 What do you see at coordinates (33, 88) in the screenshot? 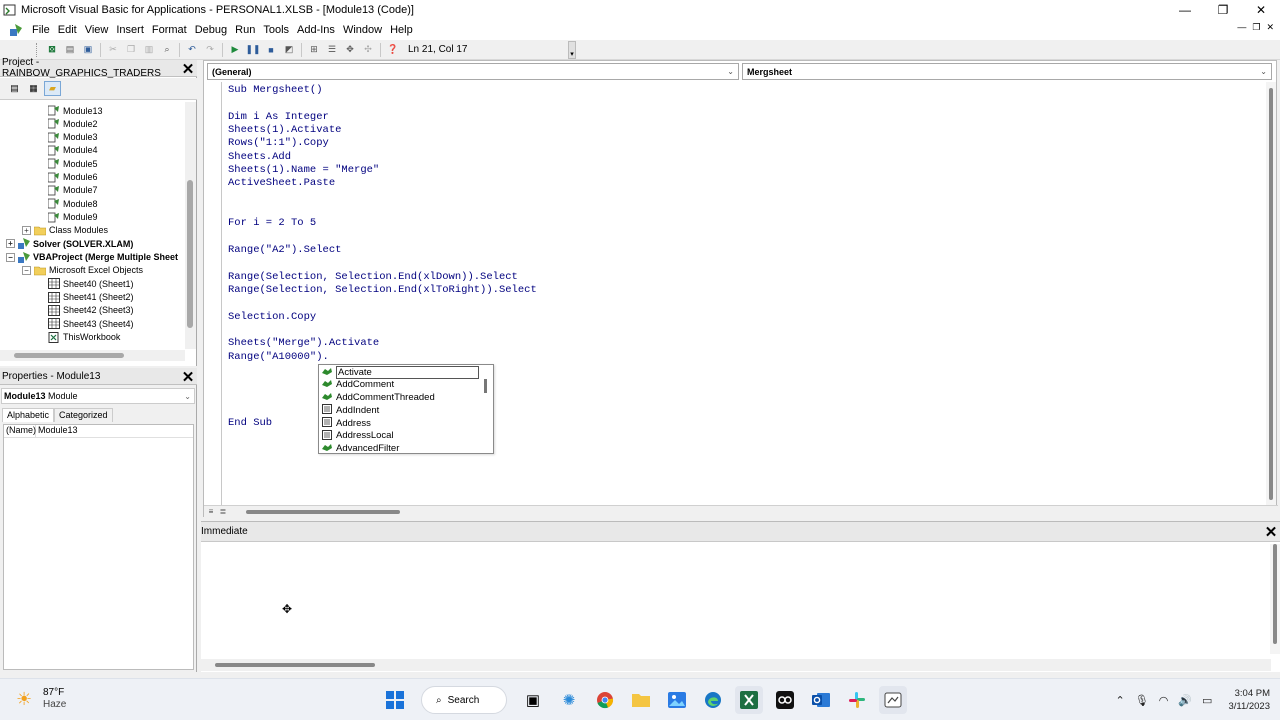
I see `view-object-icon: ▦` at bounding box center [33, 88].